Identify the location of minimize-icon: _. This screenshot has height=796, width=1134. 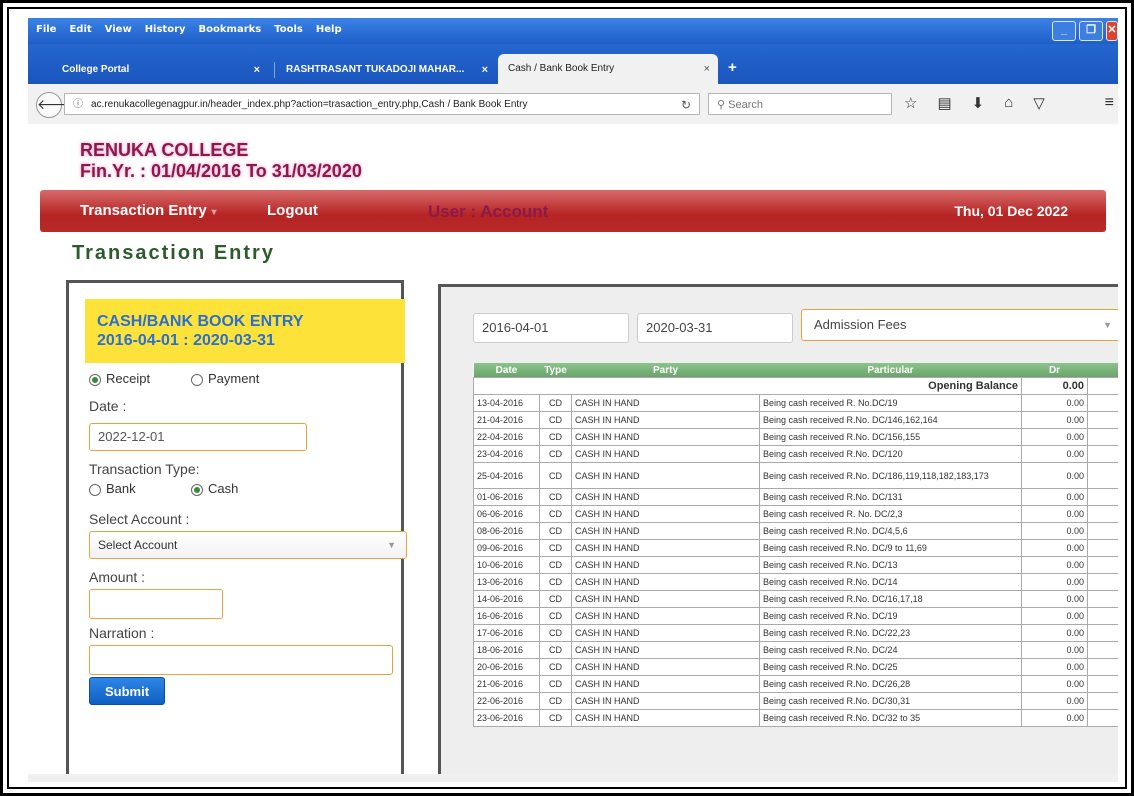
(1064, 31).